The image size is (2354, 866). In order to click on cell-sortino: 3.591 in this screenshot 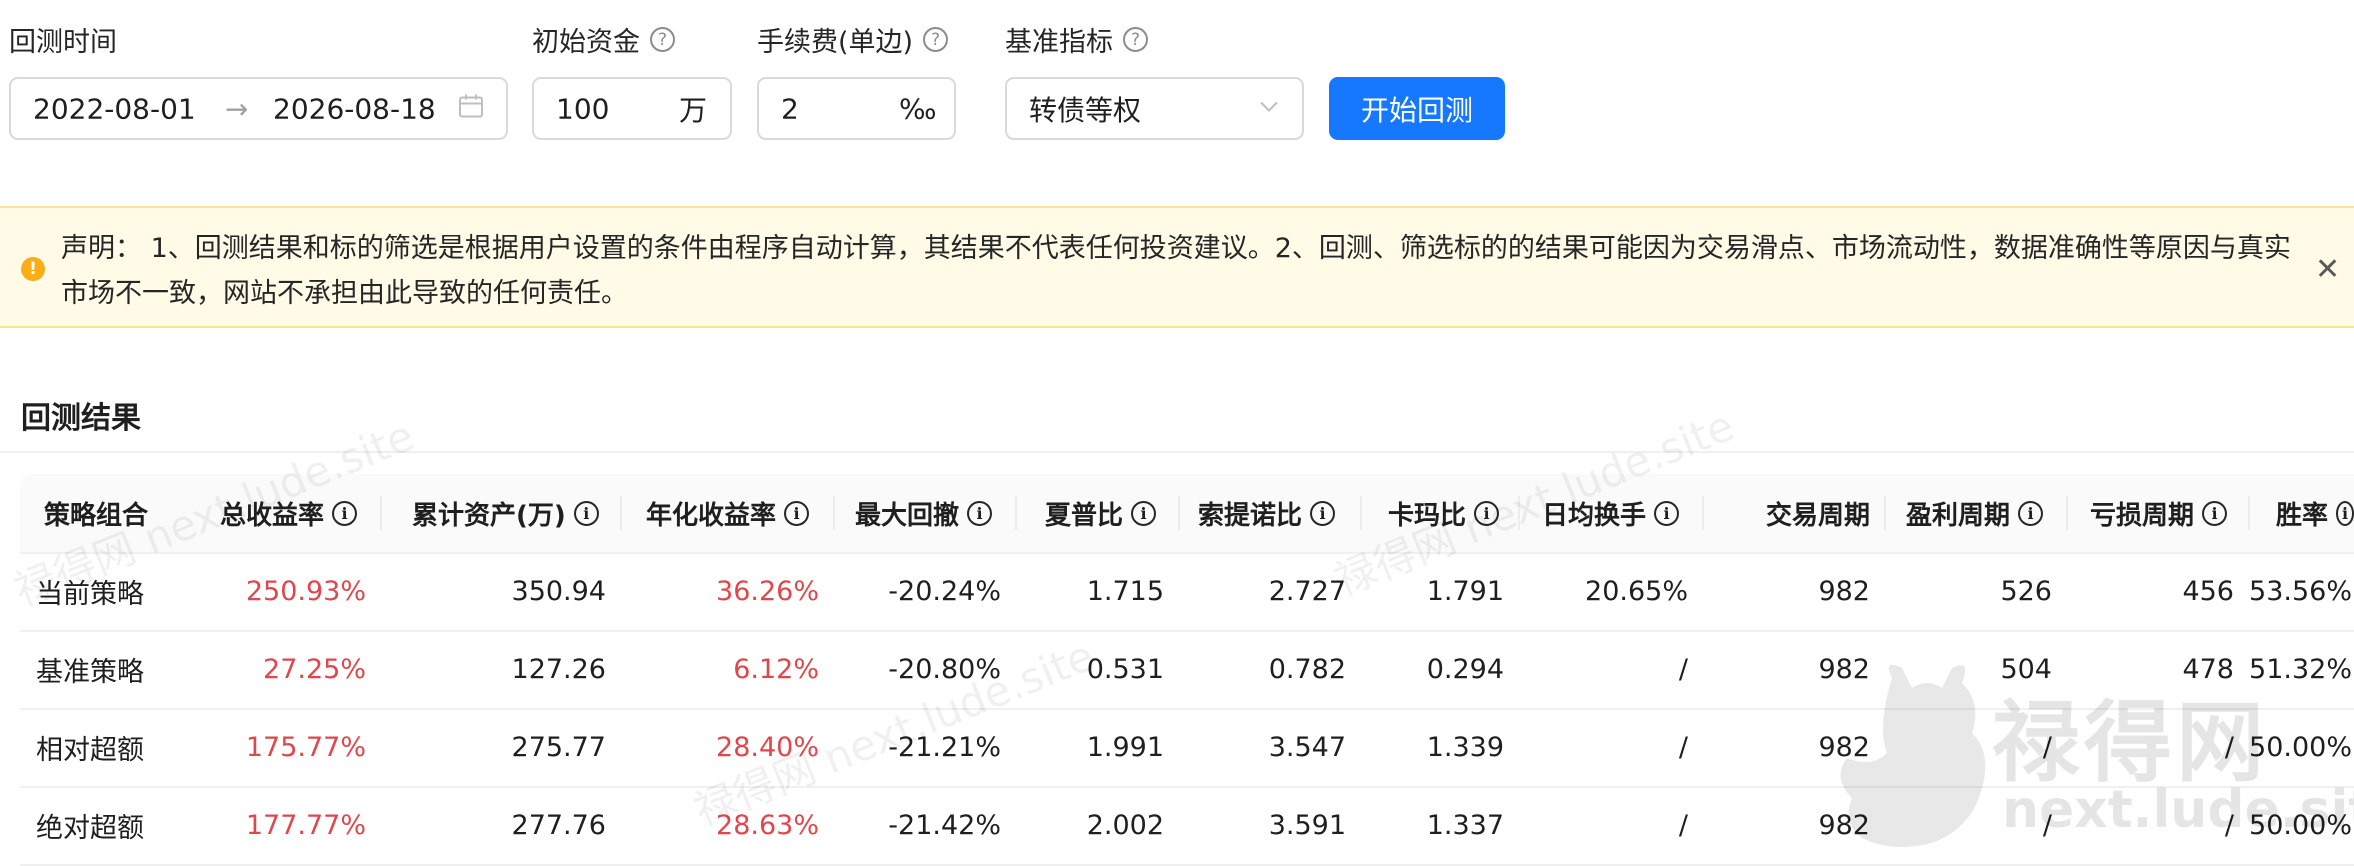, I will do `click(1307, 825)`.